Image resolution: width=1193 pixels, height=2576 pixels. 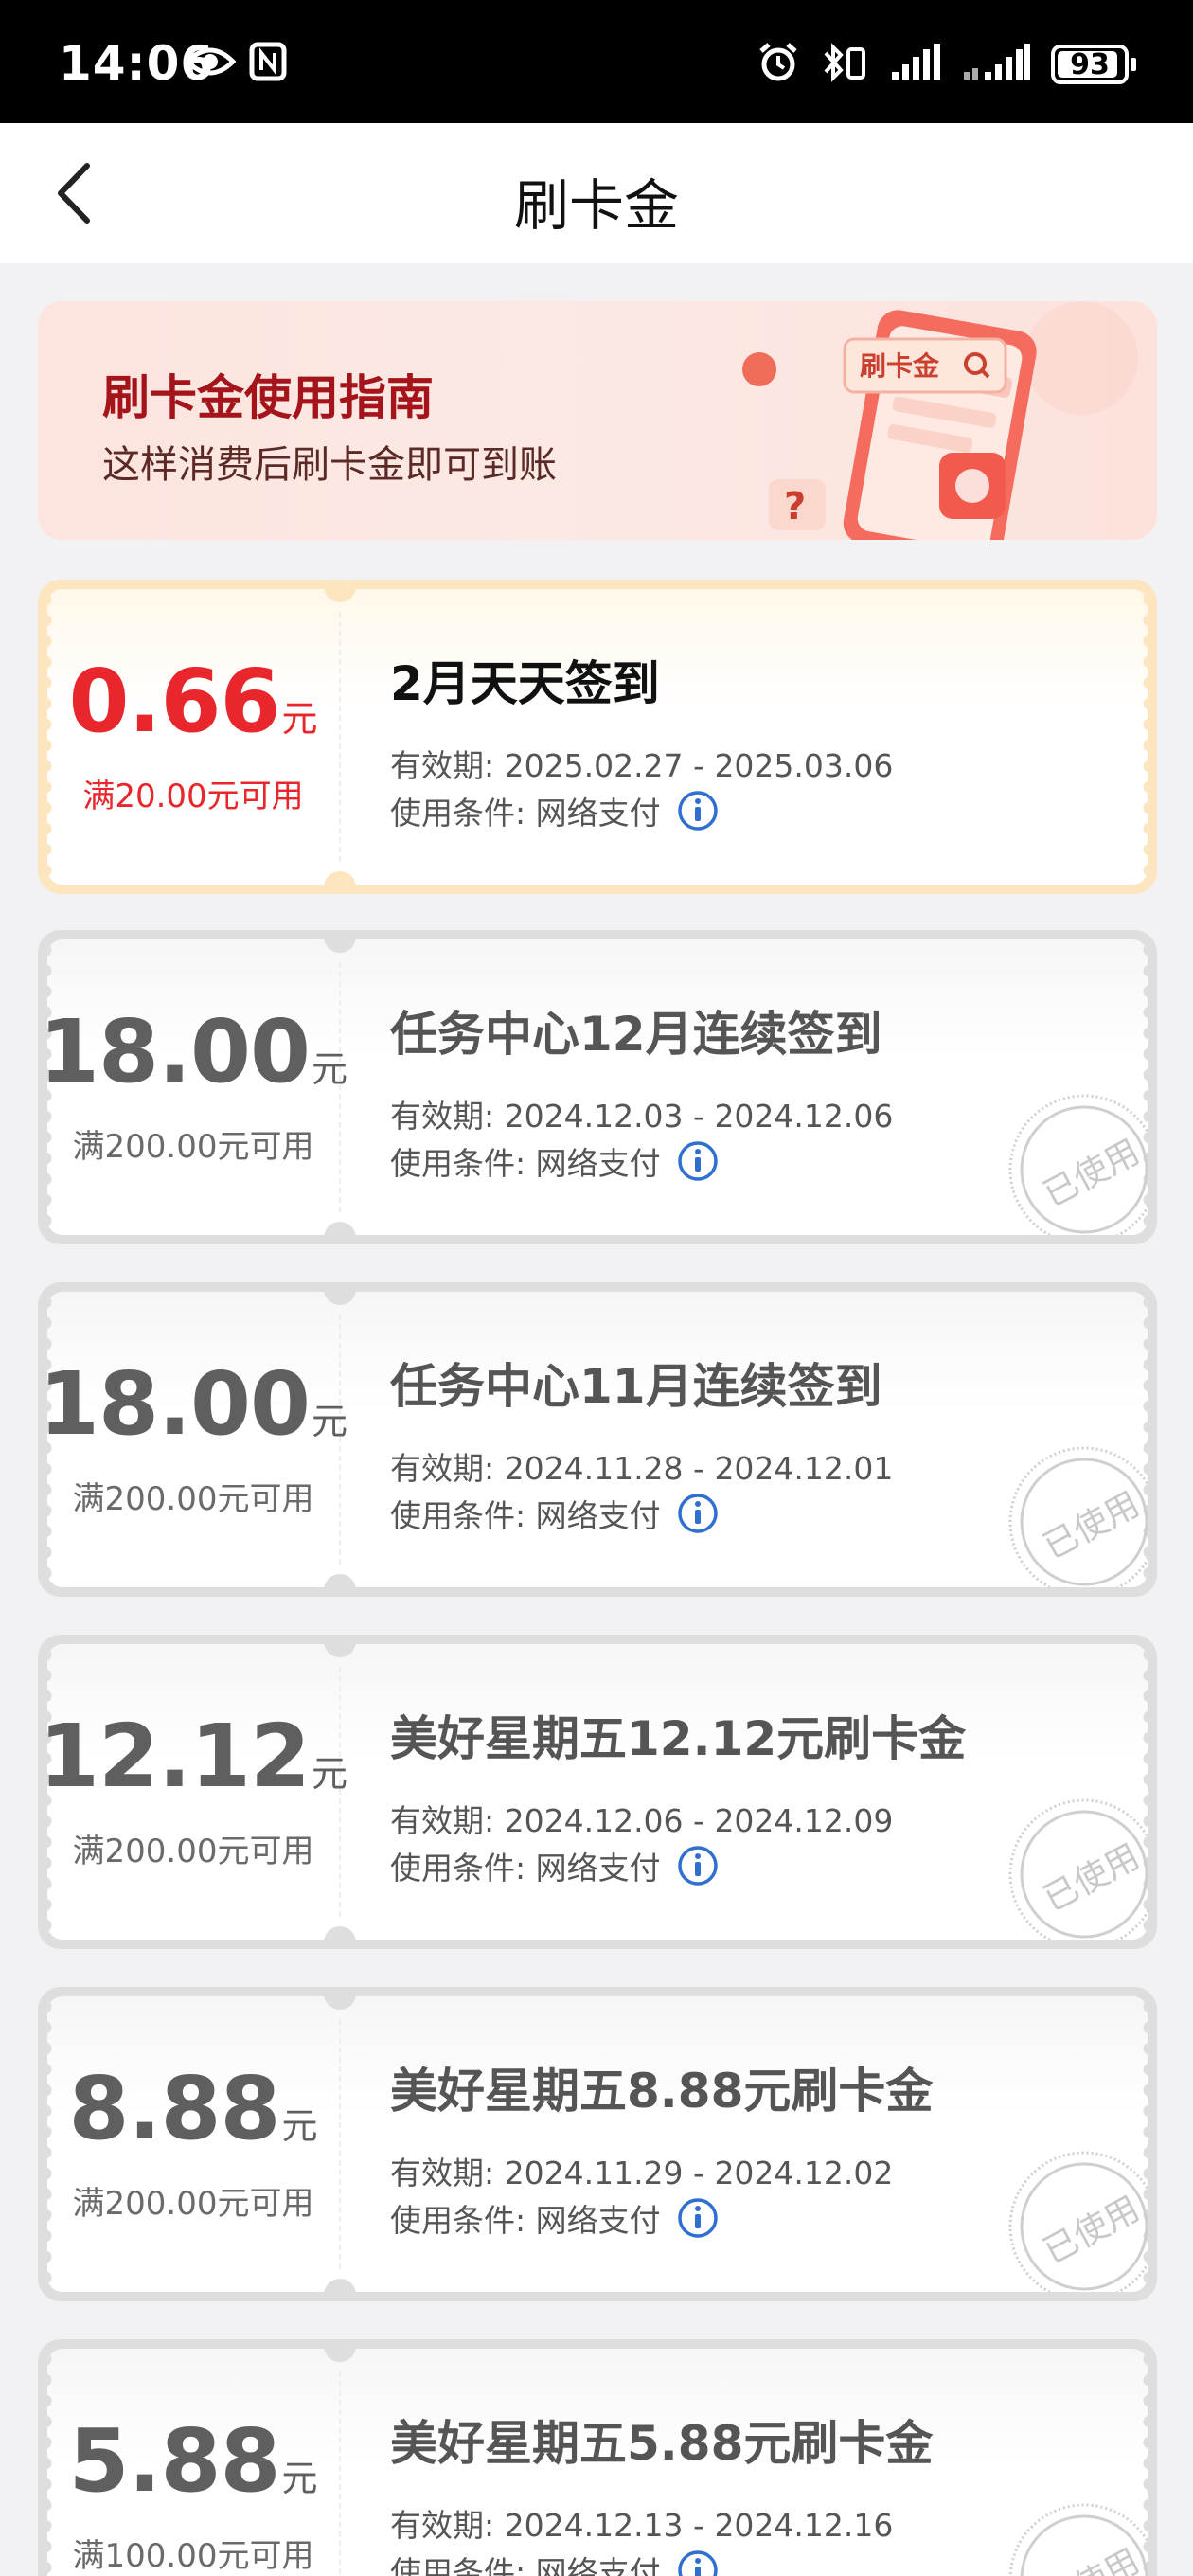 What do you see at coordinates (662, 2091) in the screenshot?
I see `coupon-title: 美好星期五8.88元刷卡金` at bounding box center [662, 2091].